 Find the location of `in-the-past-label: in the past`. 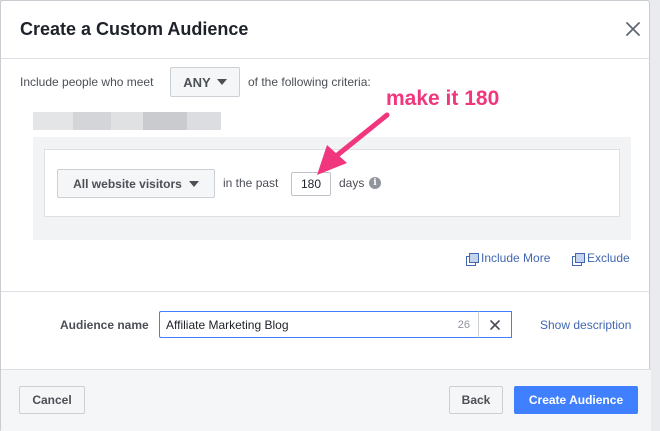

in-the-past-label: in the past is located at coordinates (251, 183).